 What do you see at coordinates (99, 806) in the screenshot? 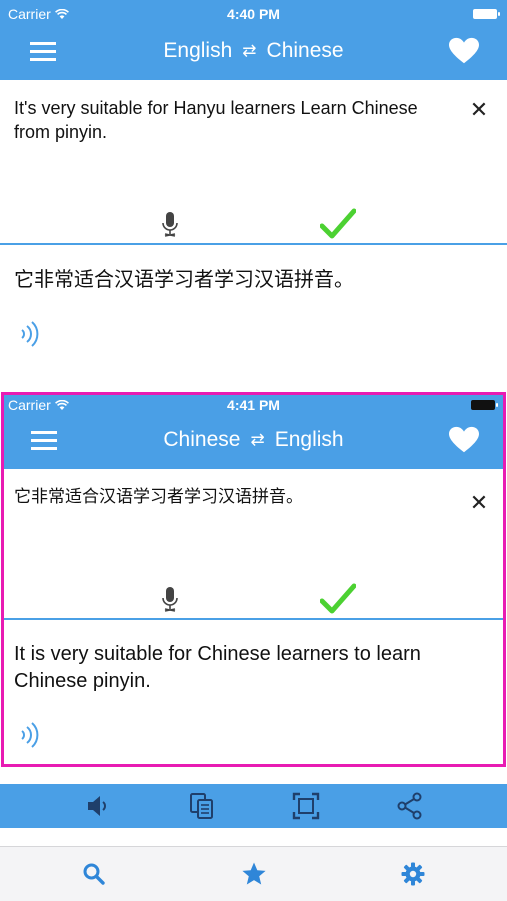
I see `speaker-icon` at bounding box center [99, 806].